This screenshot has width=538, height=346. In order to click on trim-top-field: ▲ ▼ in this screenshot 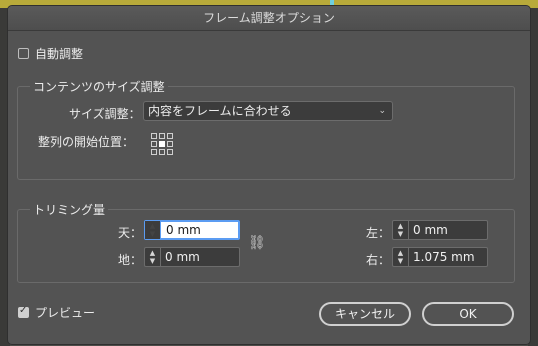, I will do `click(192, 230)`.